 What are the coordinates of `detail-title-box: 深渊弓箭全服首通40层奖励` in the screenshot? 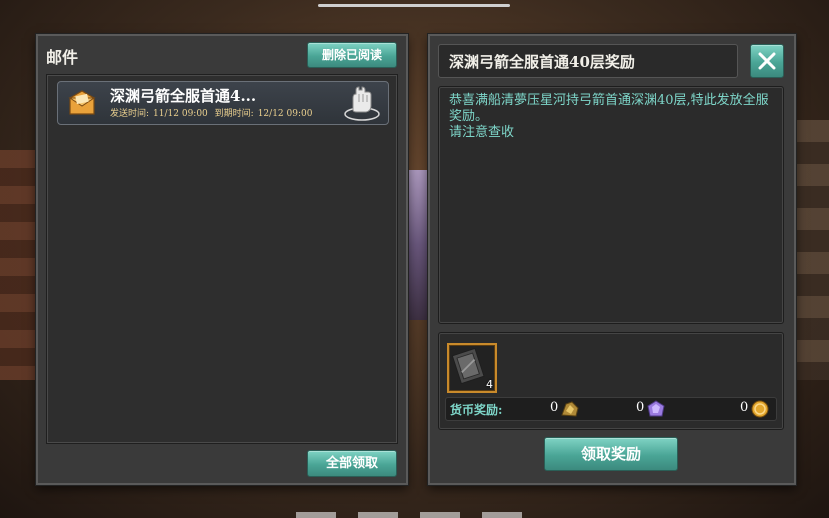 It's located at (588, 61).